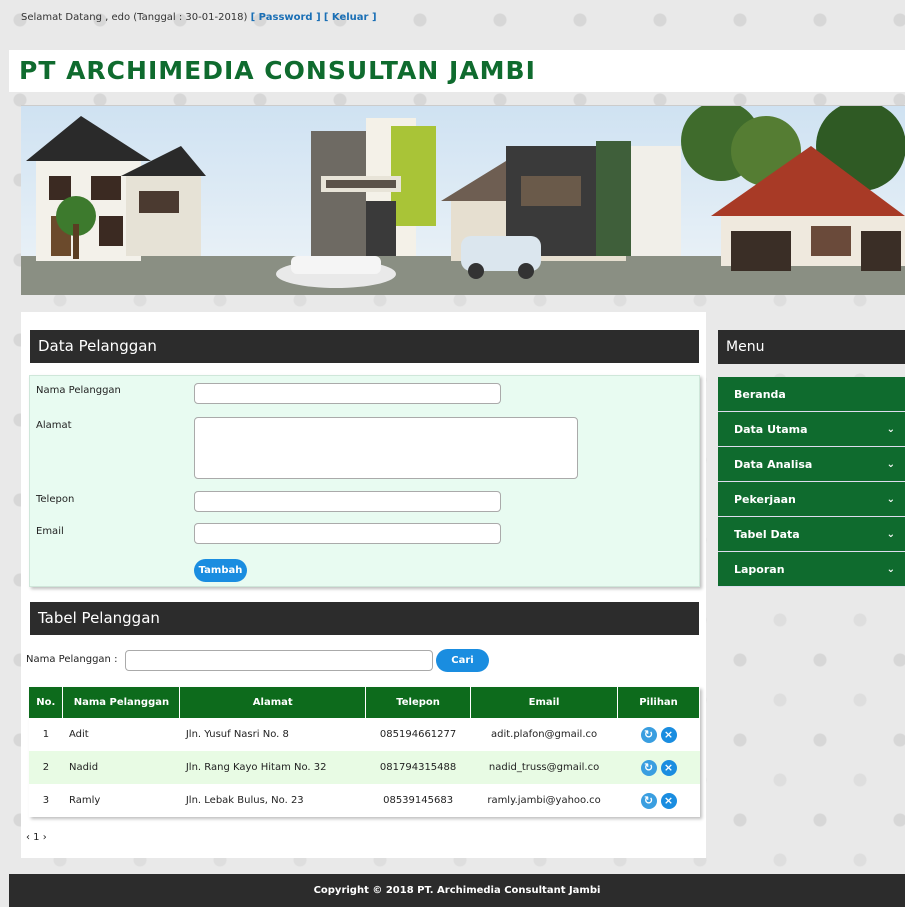  Describe the element at coordinates (46, 702) in the screenshot. I see `col-no: No.` at that location.